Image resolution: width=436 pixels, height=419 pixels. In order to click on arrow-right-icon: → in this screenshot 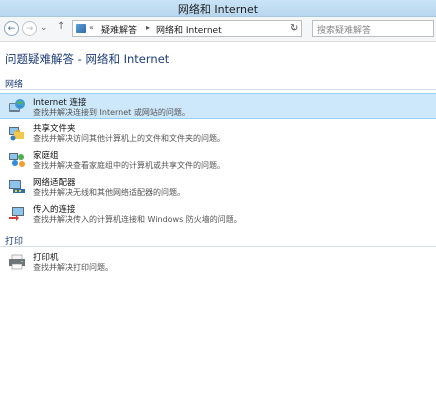, I will do `click(29, 28)`.